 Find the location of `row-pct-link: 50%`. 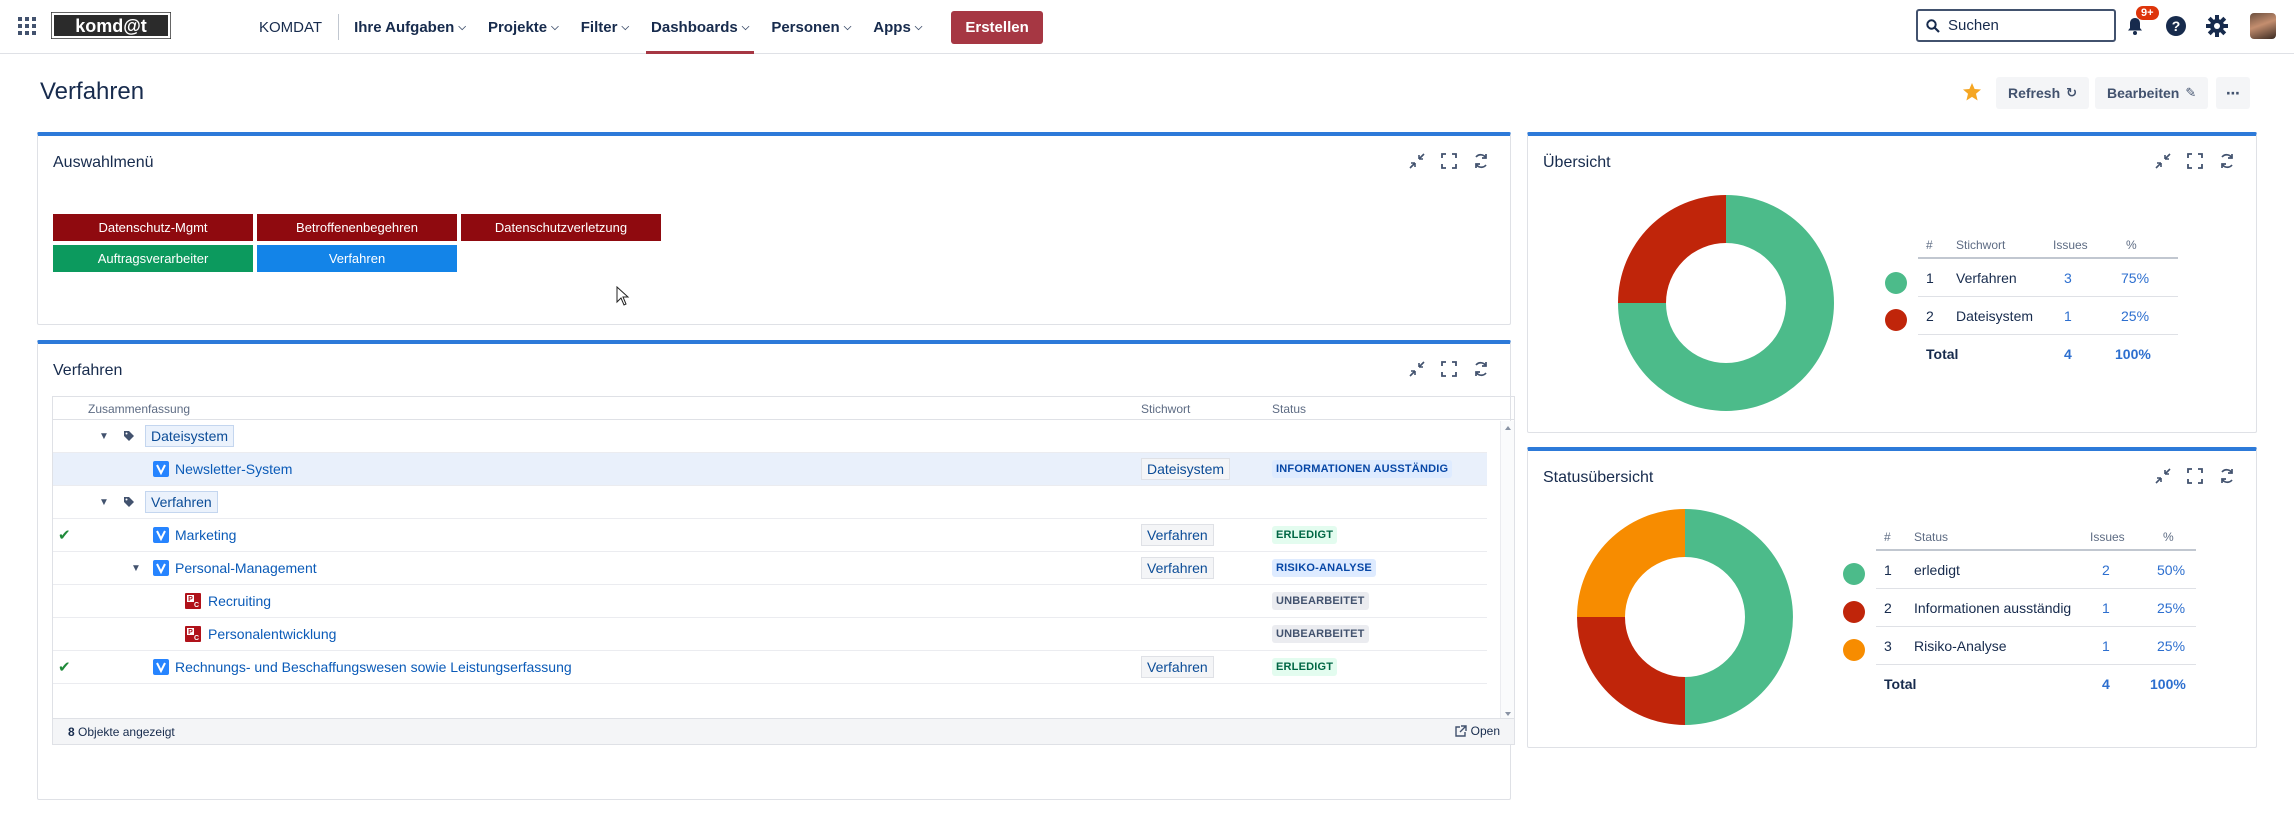

row-pct-link: 50% is located at coordinates (2171, 570).